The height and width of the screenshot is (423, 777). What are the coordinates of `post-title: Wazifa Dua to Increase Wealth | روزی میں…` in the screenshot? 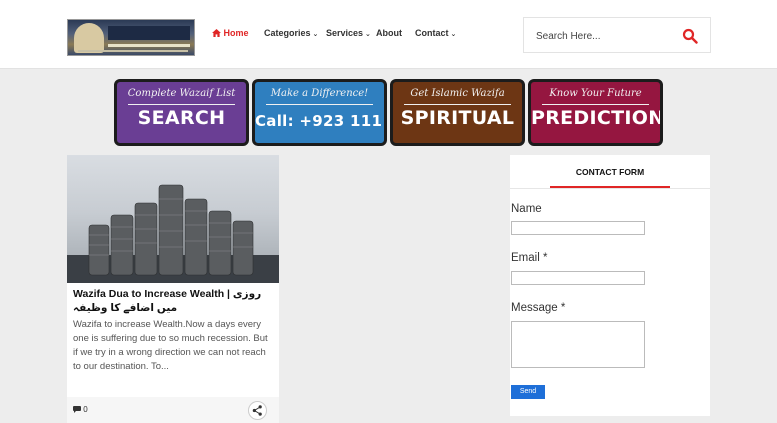 It's located at (173, 301).